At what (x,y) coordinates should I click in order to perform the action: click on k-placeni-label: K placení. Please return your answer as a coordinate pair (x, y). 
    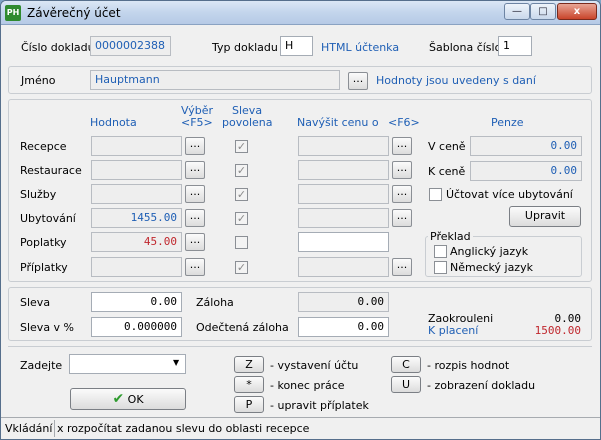
    Looking at the image, I should click on (453, 330).